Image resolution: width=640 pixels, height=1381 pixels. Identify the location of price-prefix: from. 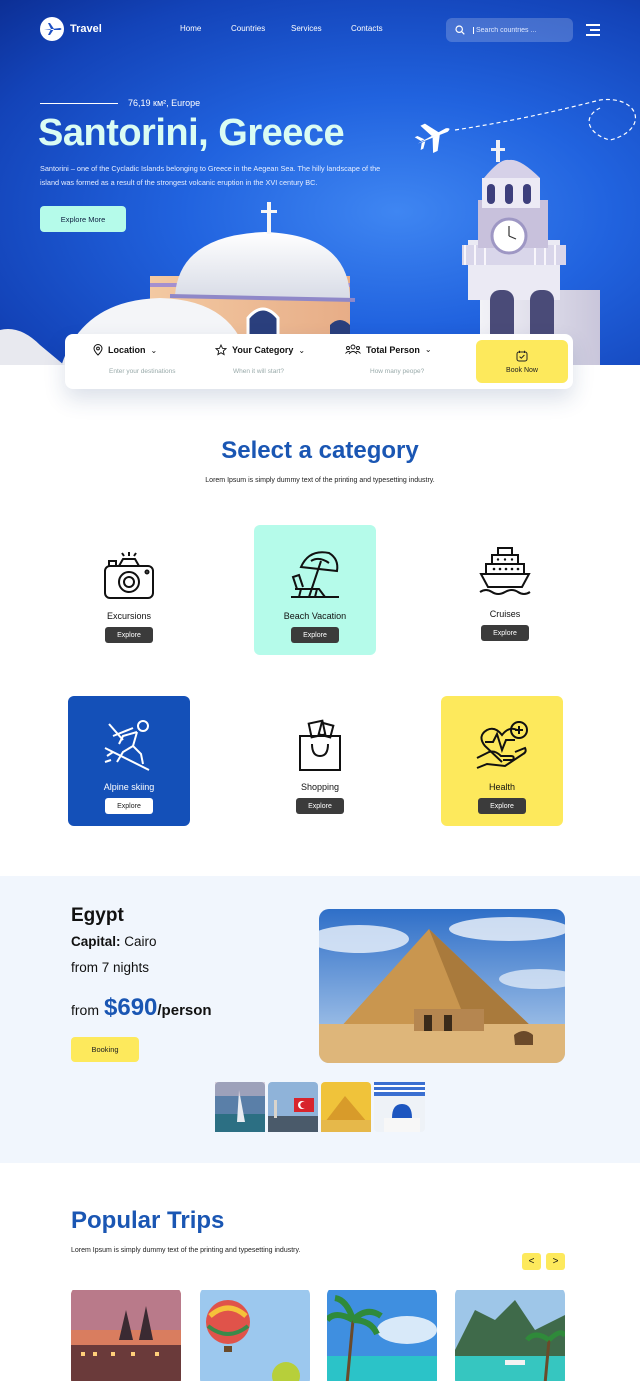
(85, 1010).